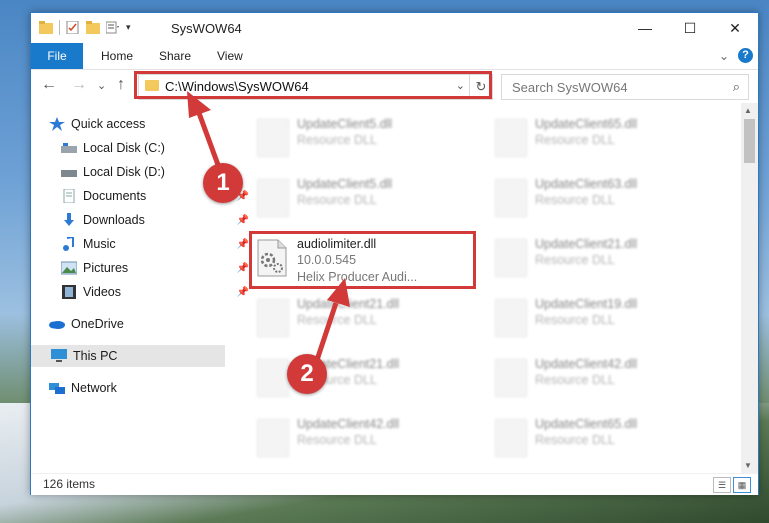 The height and width of the screenshot is (523, 769). What do you see at coordinates (268, 227) in the screenshot?
I see `annotation-arrows` at bounding box center [268, 227].